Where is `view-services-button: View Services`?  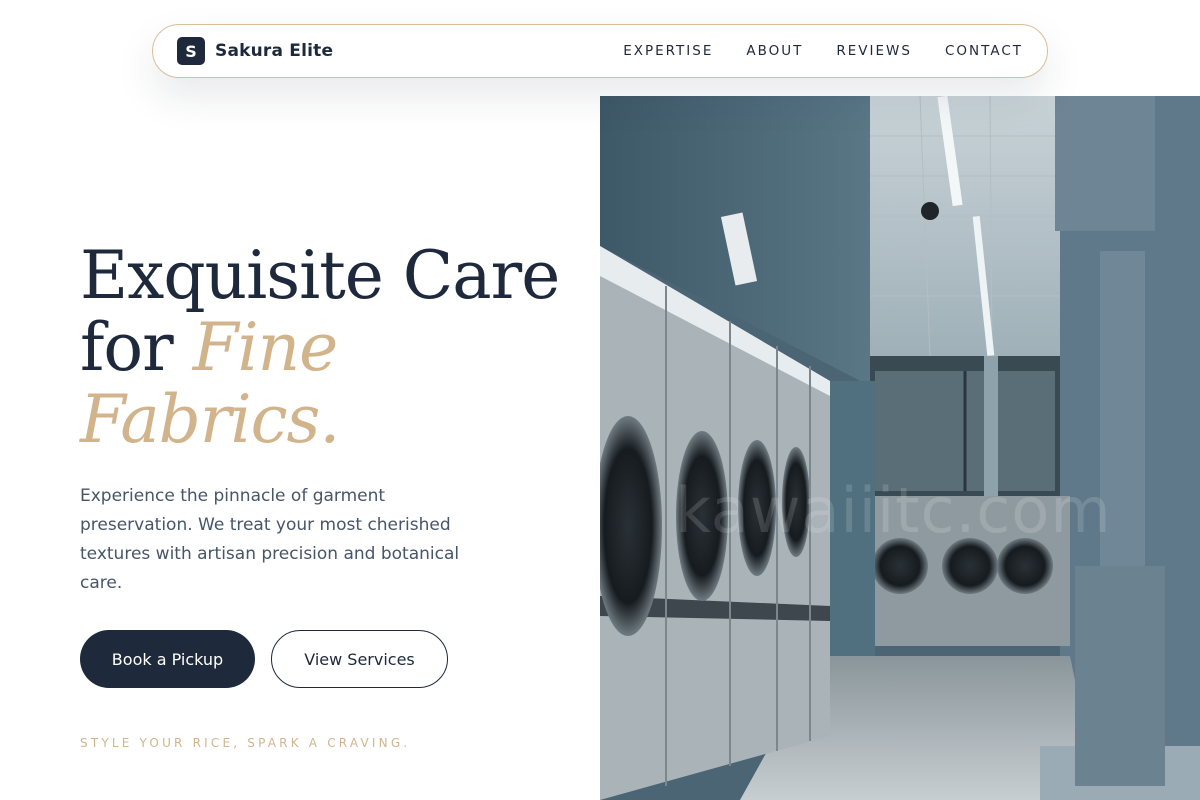
view-services-button: View Services is located at coordinates (359, 659).